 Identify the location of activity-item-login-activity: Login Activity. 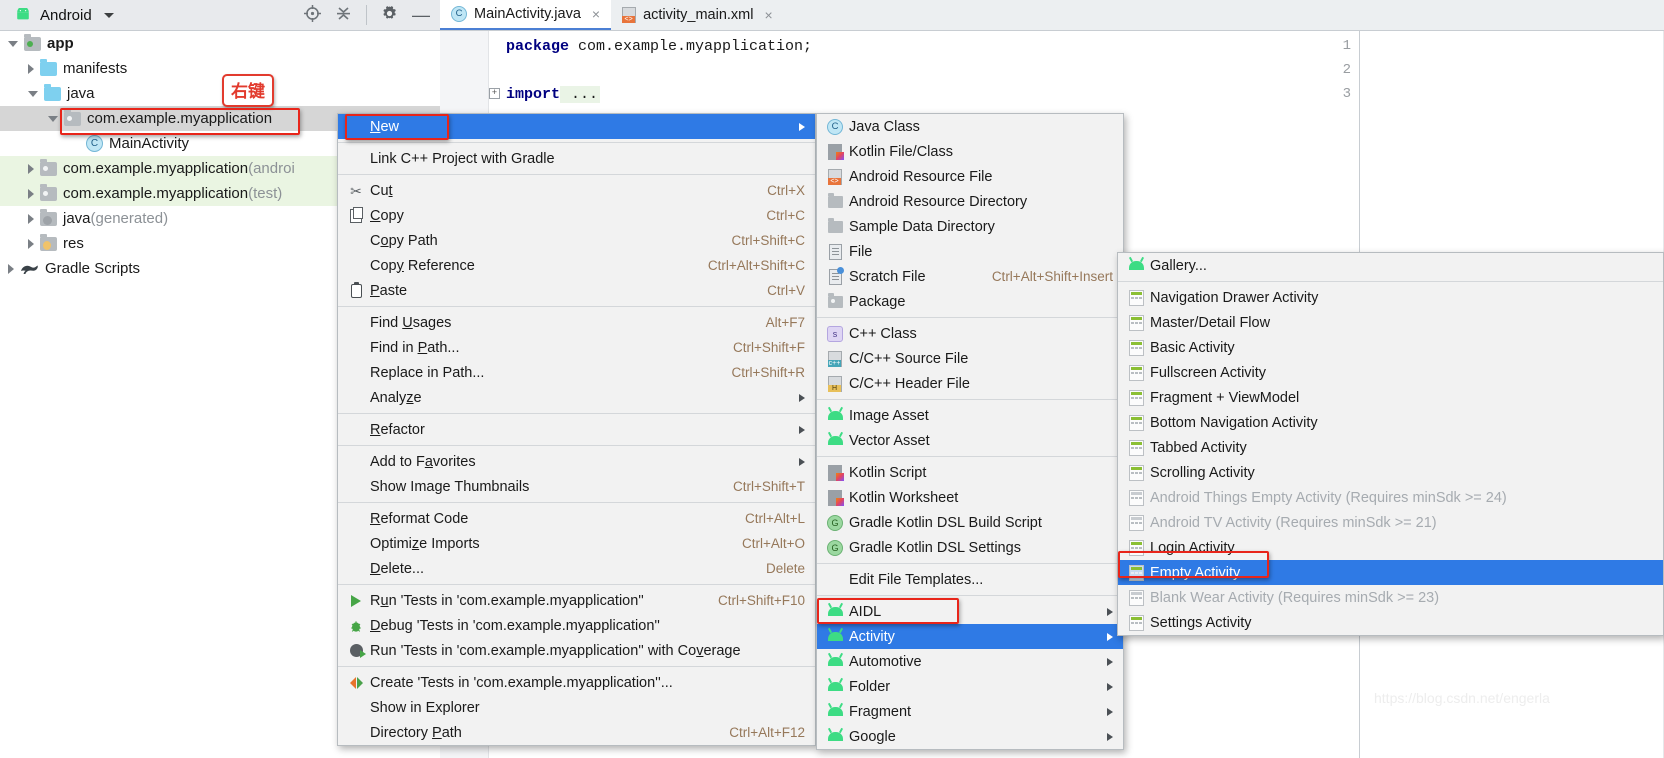
(1390, 547).